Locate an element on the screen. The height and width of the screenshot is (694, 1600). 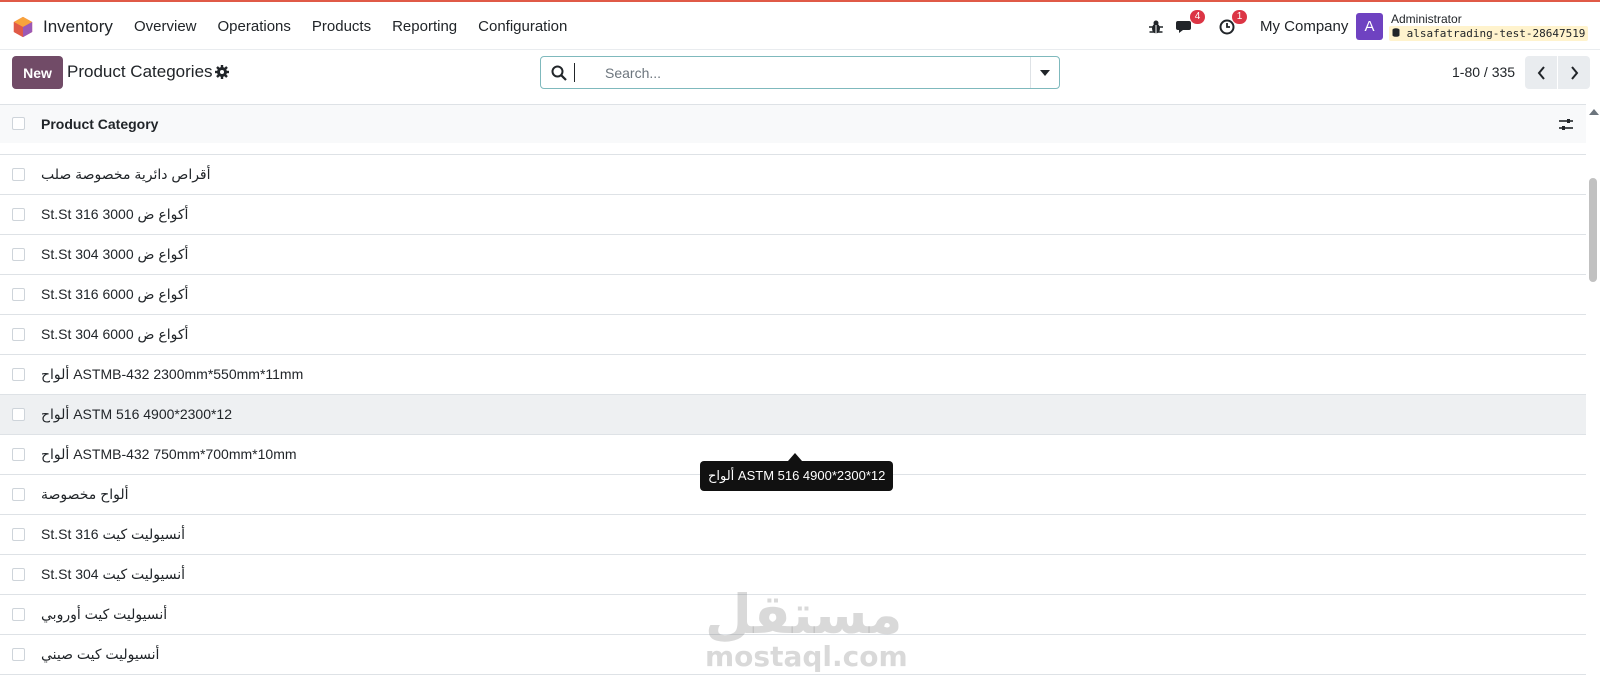
product-category-cell: ألواح ASTMB-432 2300mm*550mm*11mm is located at coordinates (172, 374).